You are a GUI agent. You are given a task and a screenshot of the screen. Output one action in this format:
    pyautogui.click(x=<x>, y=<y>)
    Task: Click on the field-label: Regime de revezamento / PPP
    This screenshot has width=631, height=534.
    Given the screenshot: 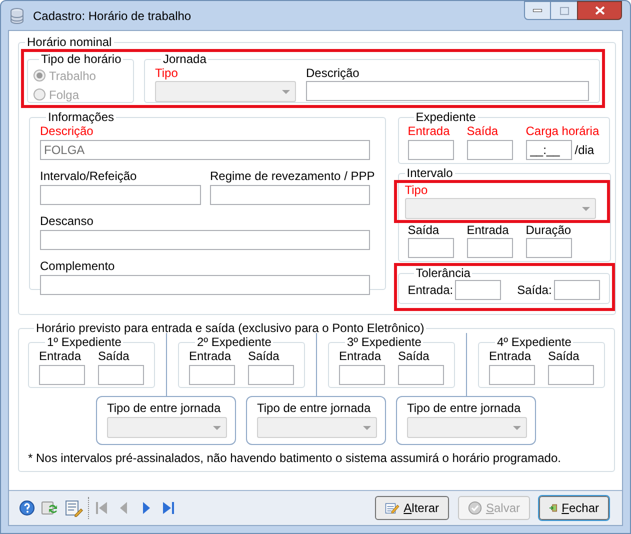 What is the action you would take?
    pyautogui.click(x=292, y=176)
    